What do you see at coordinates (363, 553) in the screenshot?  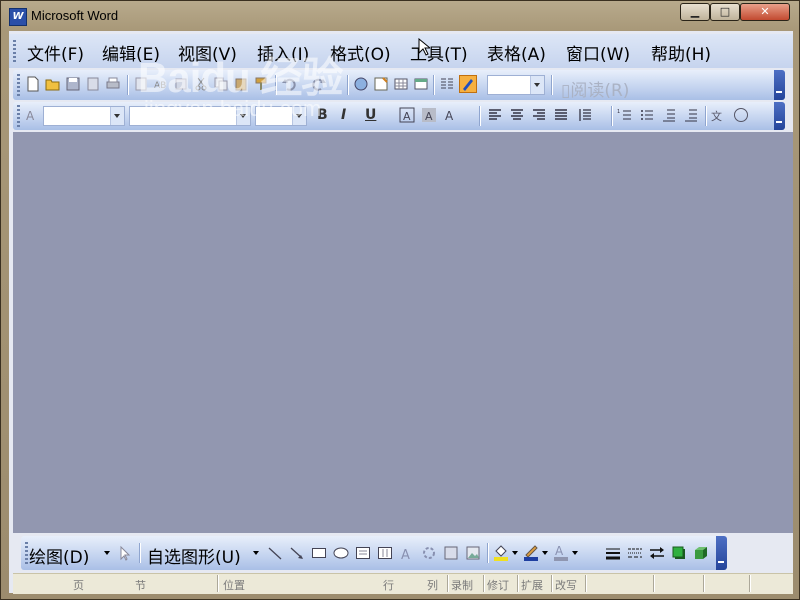 I see `textbox-icon` at bounding box center [363, 553].